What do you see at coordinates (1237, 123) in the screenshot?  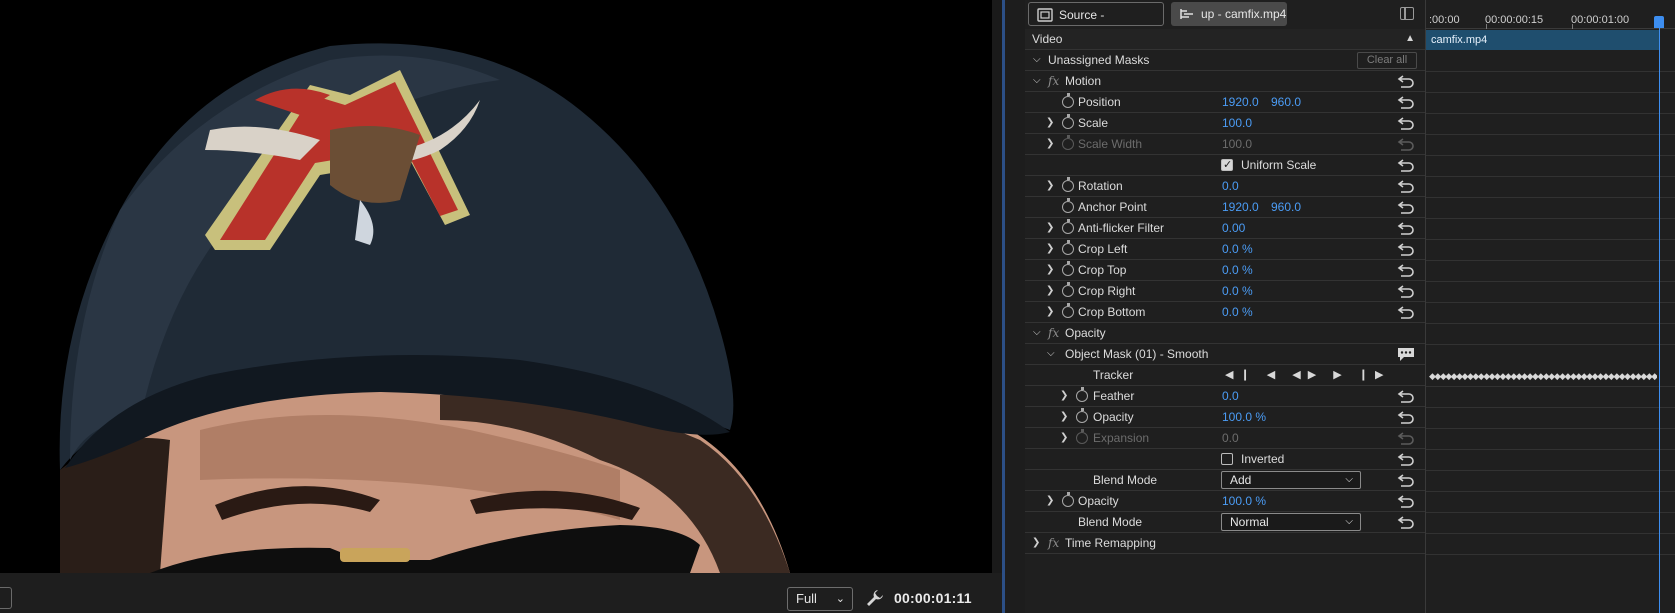 I see `scale-value: 100.0` at bounding box center [1237, 123].